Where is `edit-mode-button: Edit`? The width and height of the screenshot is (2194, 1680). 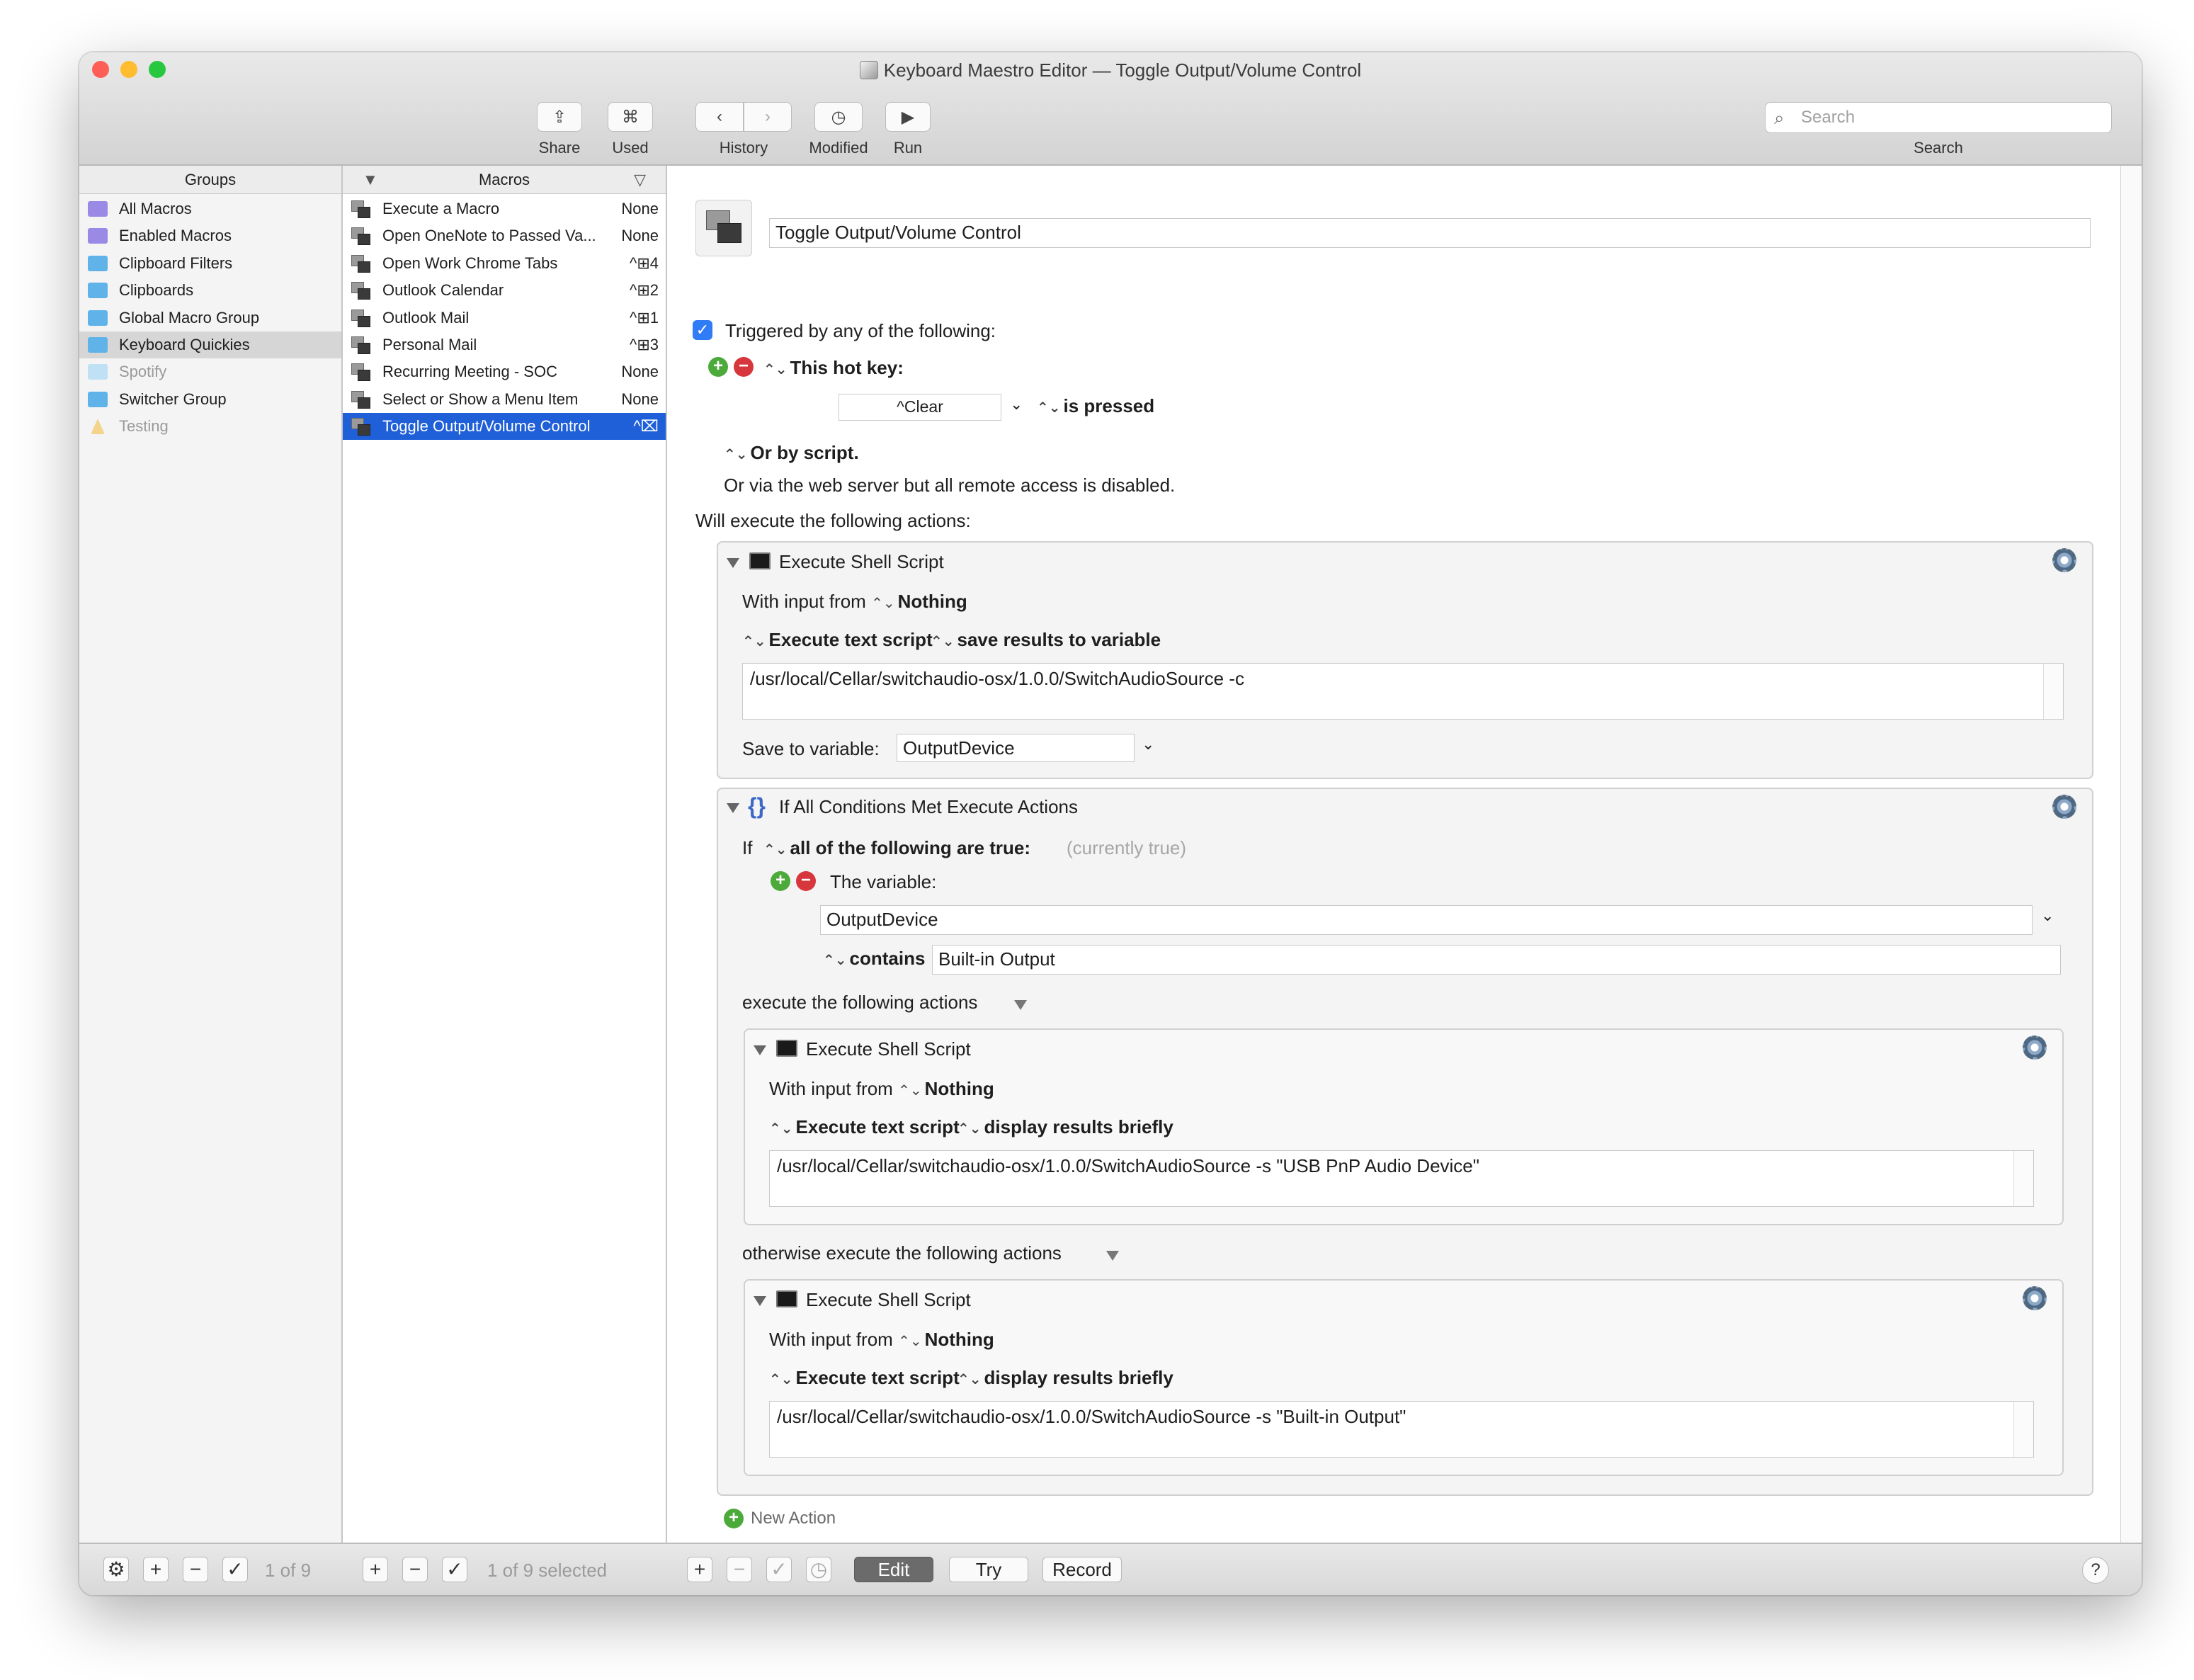
edit-mode-button: Edit is located at coordinates (894, 1570).